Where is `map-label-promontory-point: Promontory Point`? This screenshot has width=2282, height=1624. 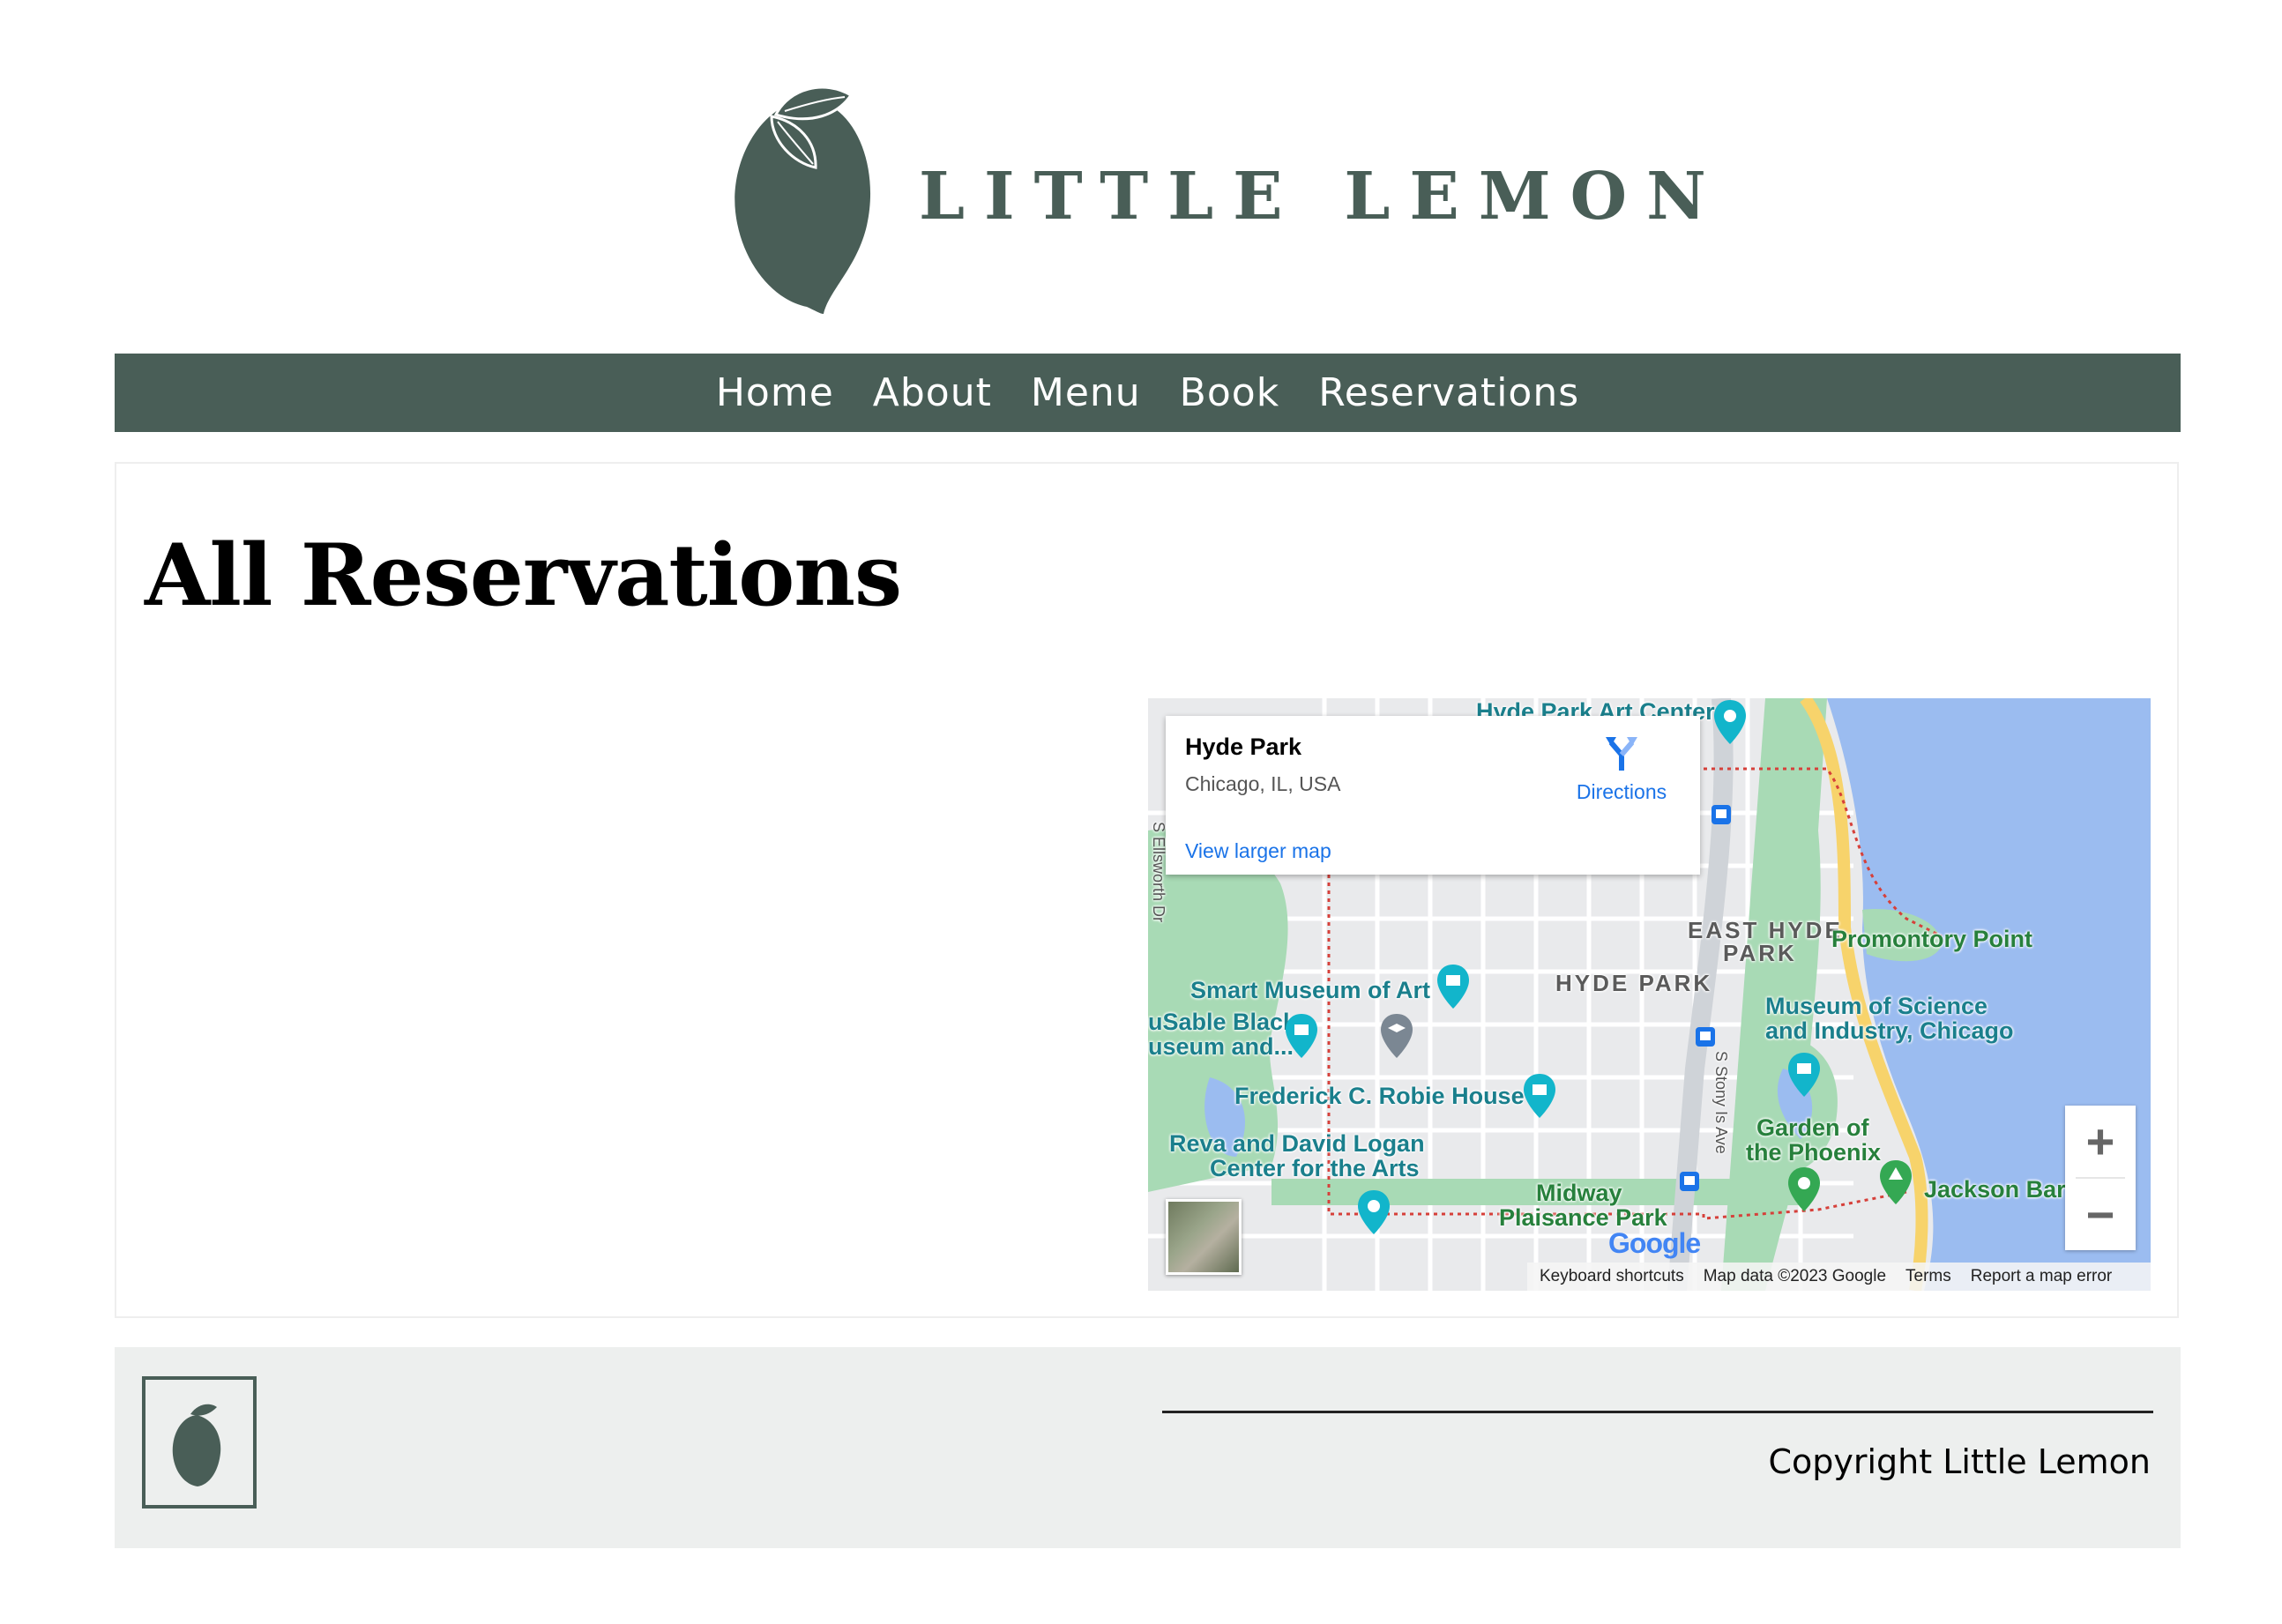
map-label-promontory-point: Promontory Point is located at coordinates (1931, 939).